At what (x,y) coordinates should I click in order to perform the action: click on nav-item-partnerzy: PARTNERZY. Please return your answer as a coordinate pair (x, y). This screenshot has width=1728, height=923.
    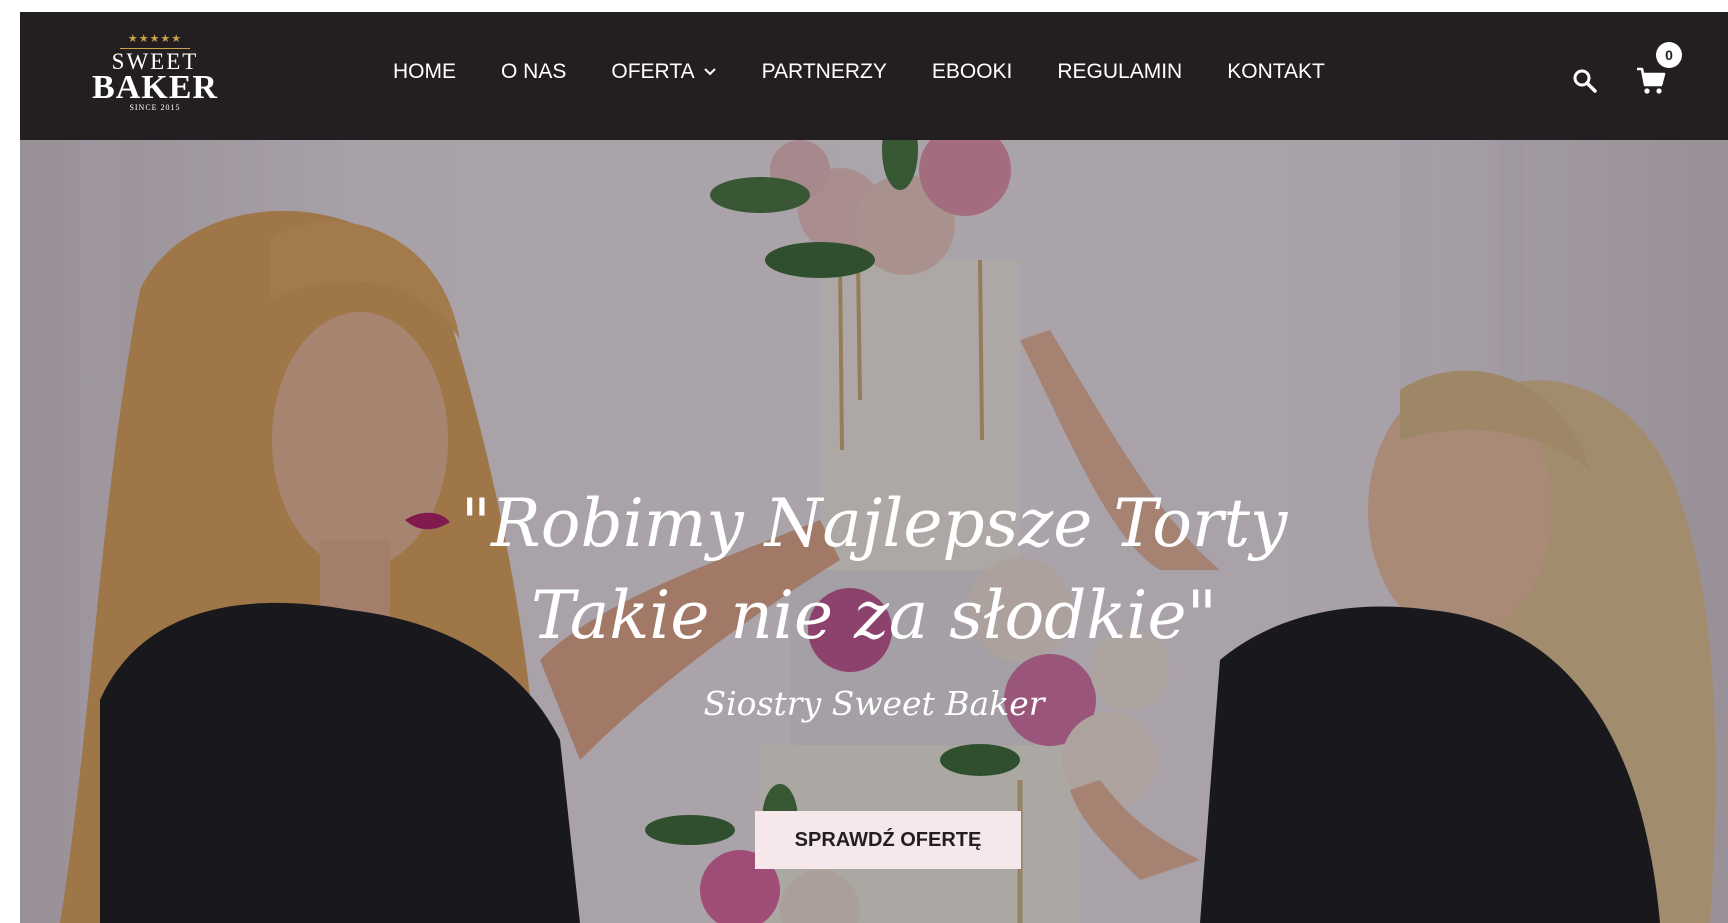
    Looking at the image, I should click on (824, 72).